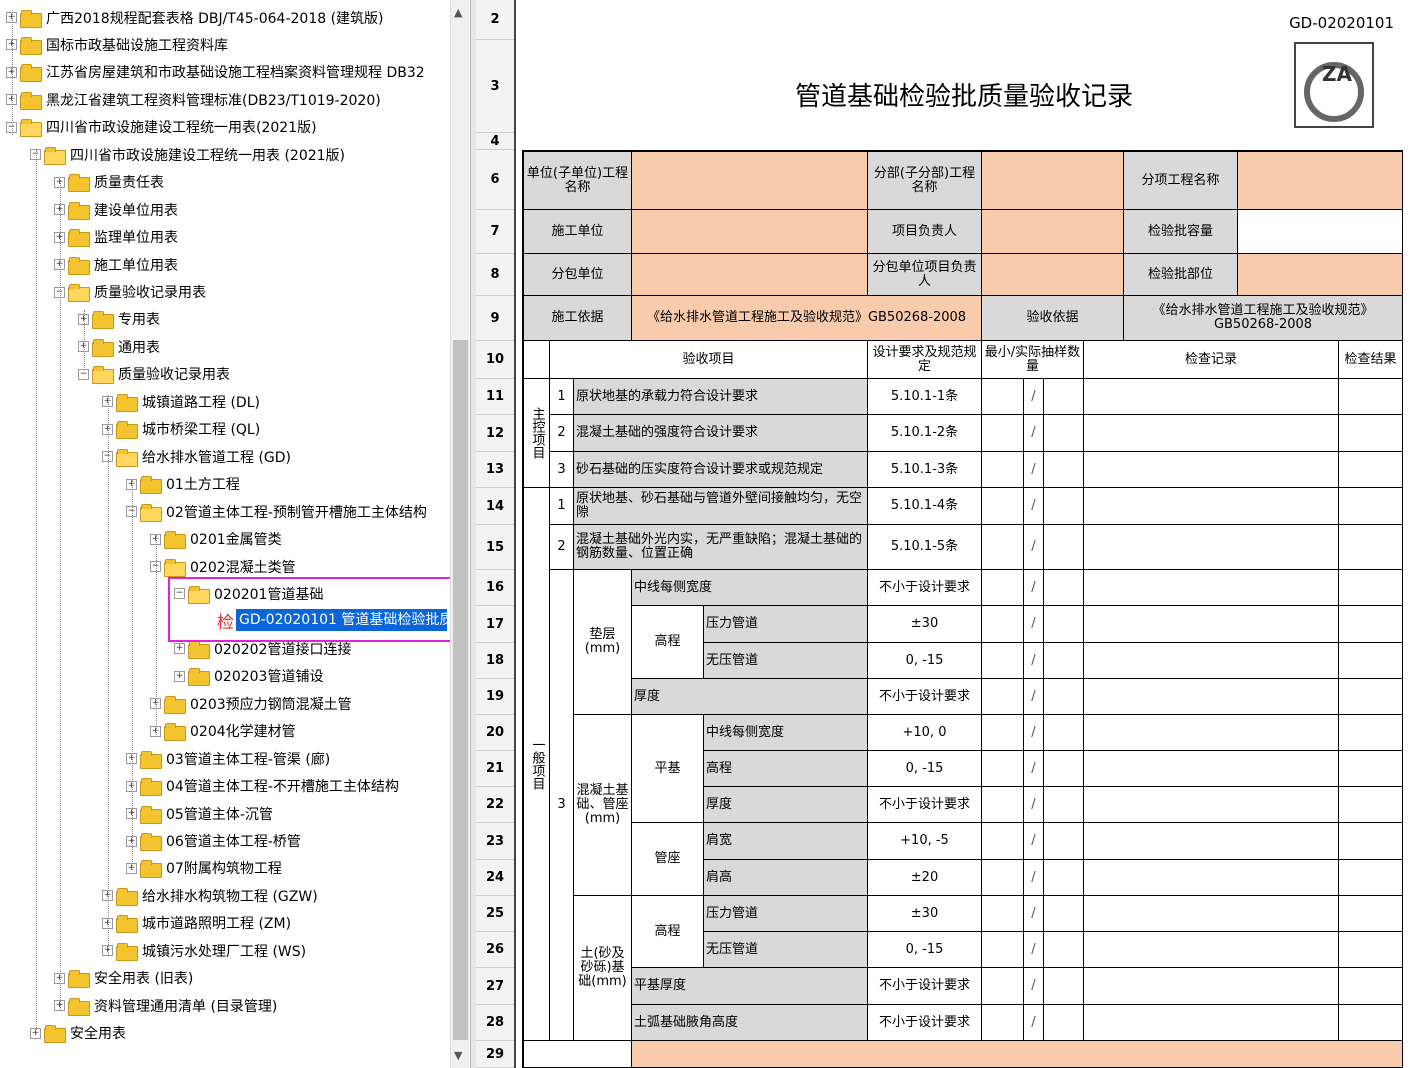  Describe the element at coordinates (199, 813) in the screenshot. I see `tree-node: +05管道主体-沉管` at that location.